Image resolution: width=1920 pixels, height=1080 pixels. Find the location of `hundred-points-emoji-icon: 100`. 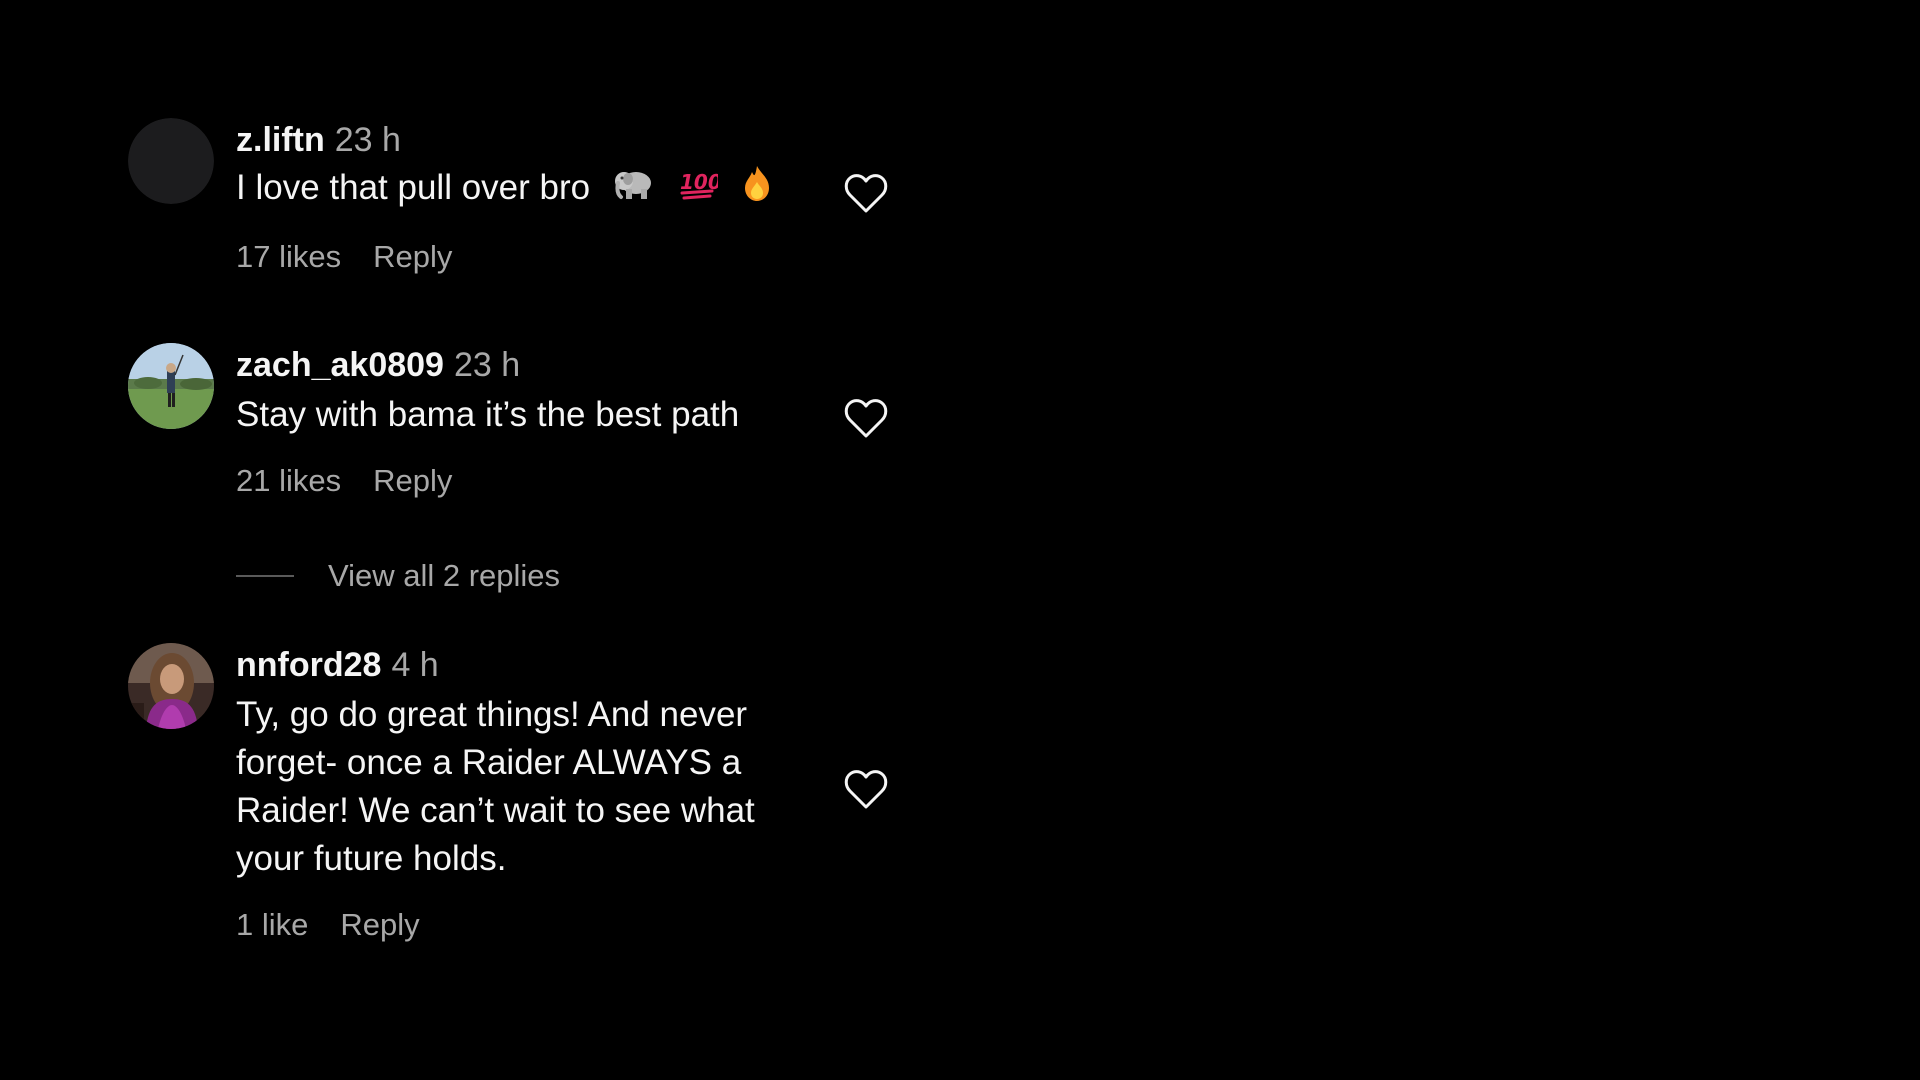

hundred-points-emoji-icon: 100 is located at coordinates (699, 190).